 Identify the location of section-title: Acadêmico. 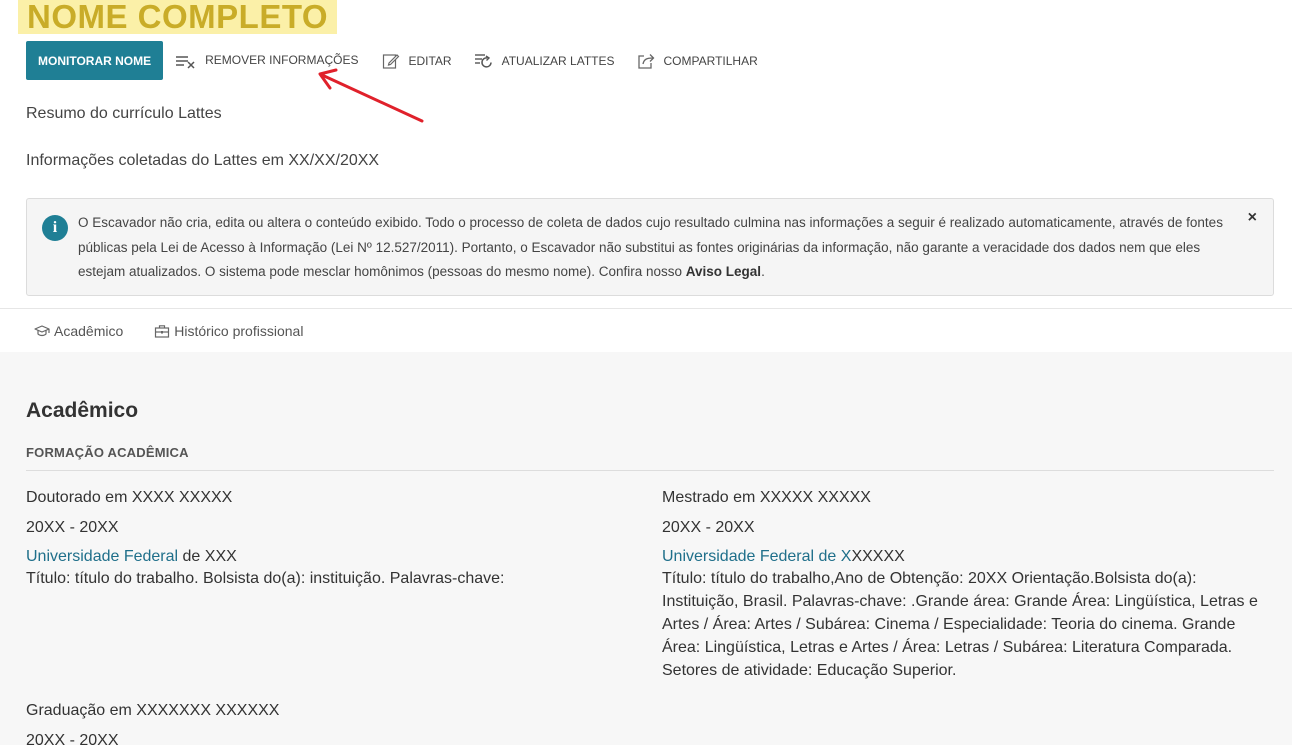
(82, 410).